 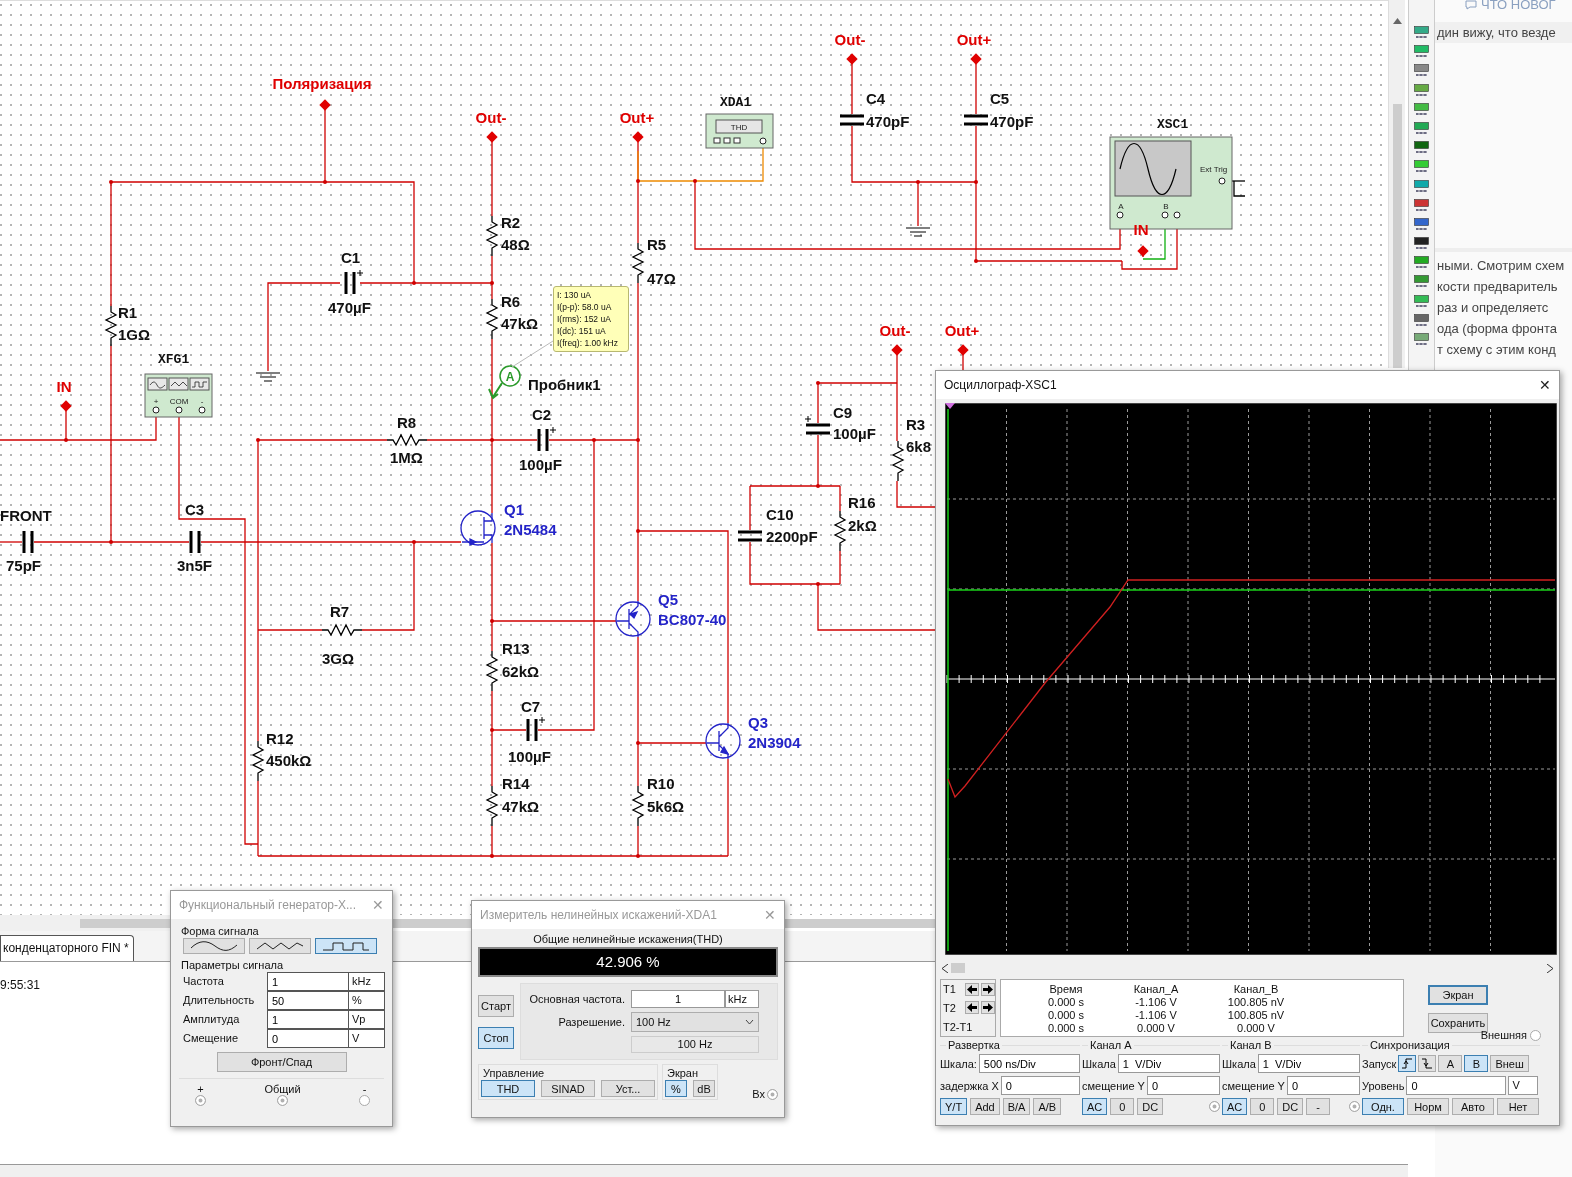 I want to click on scroll-left-icon, so click(x=945, y=968).